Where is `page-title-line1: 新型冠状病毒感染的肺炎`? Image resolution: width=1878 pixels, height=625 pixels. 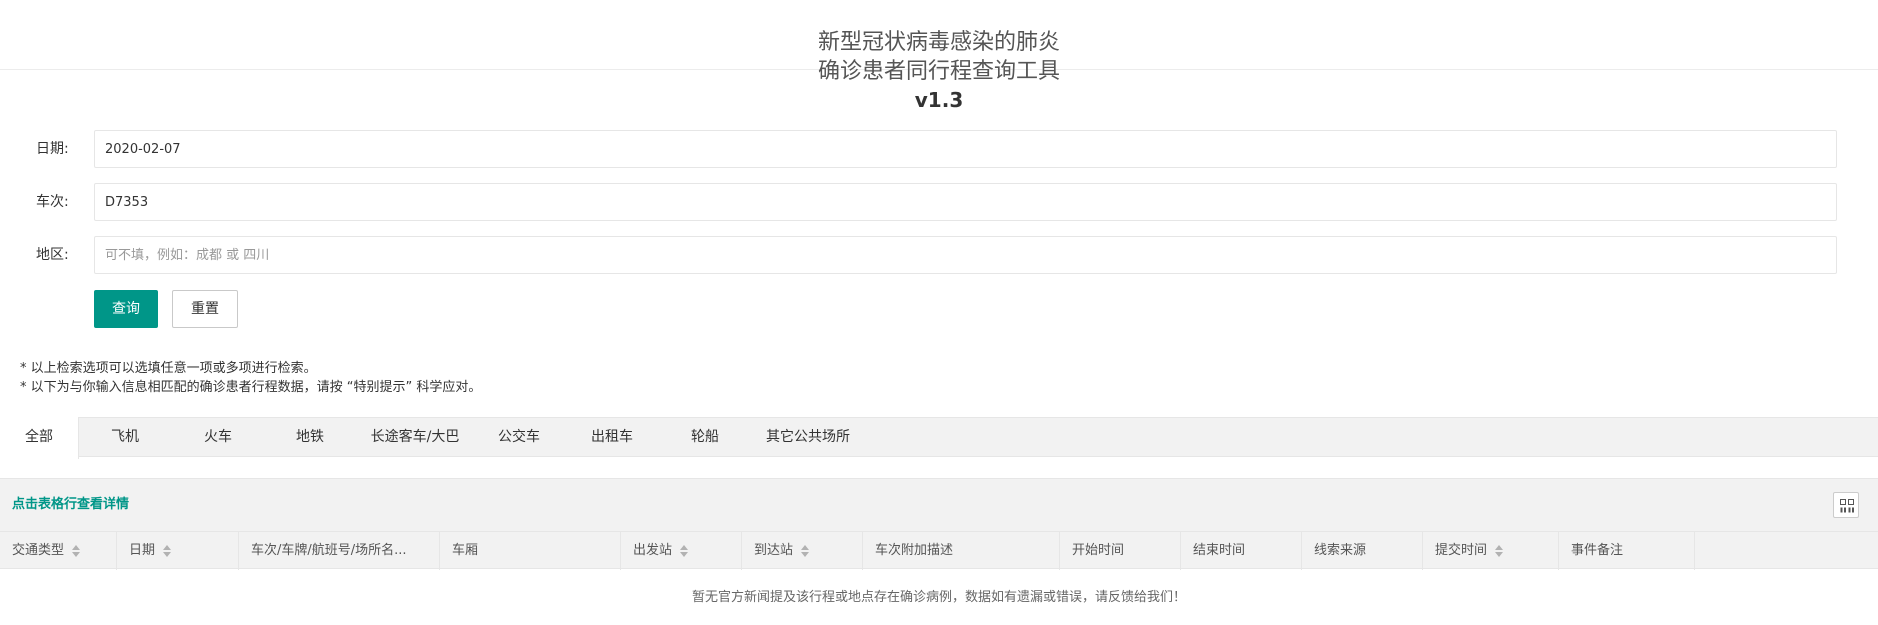 page-title-line1: 新型冠状病毒感染的肺炎 is located at coordinates (938, 42).